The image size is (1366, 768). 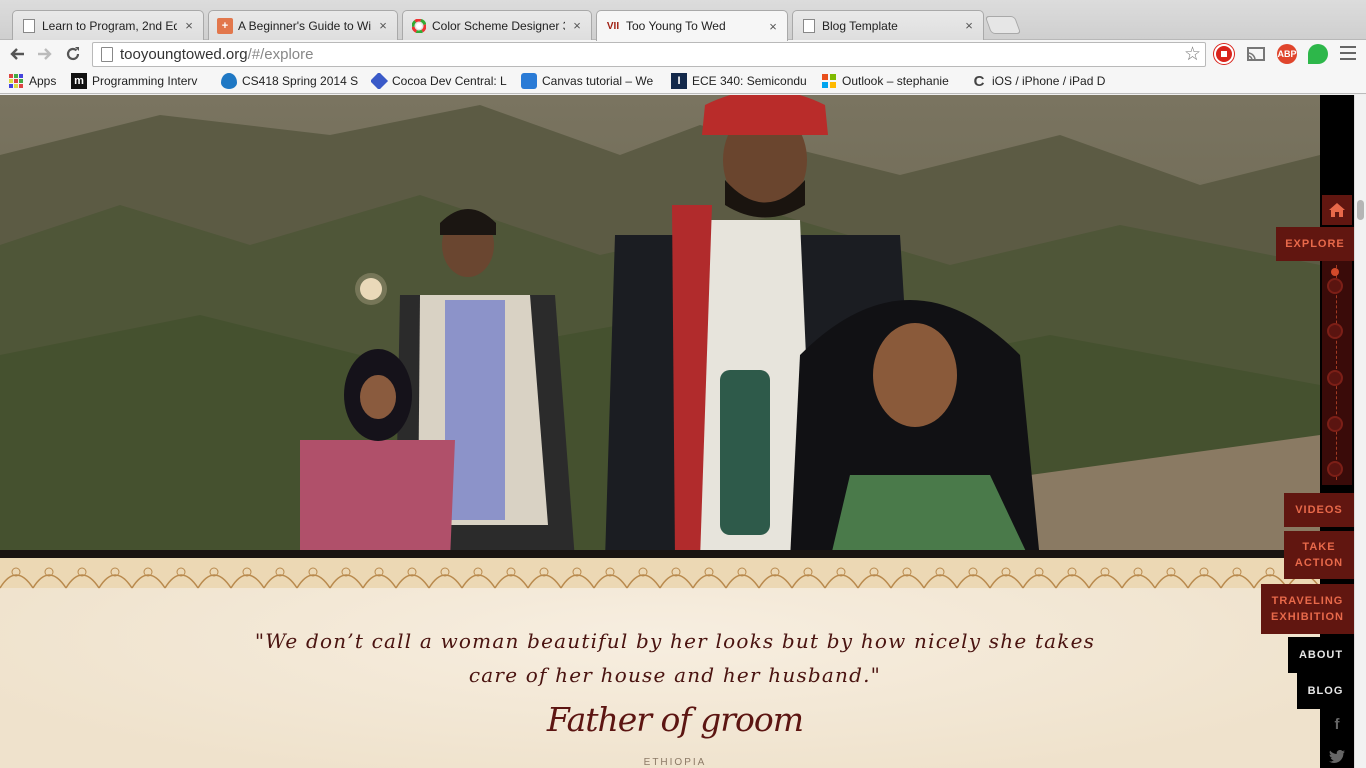 What do you see at coordinates (43, 81) in the screenshot?
I see `bookmark-label: Apps` at bounding box center [43, 81].